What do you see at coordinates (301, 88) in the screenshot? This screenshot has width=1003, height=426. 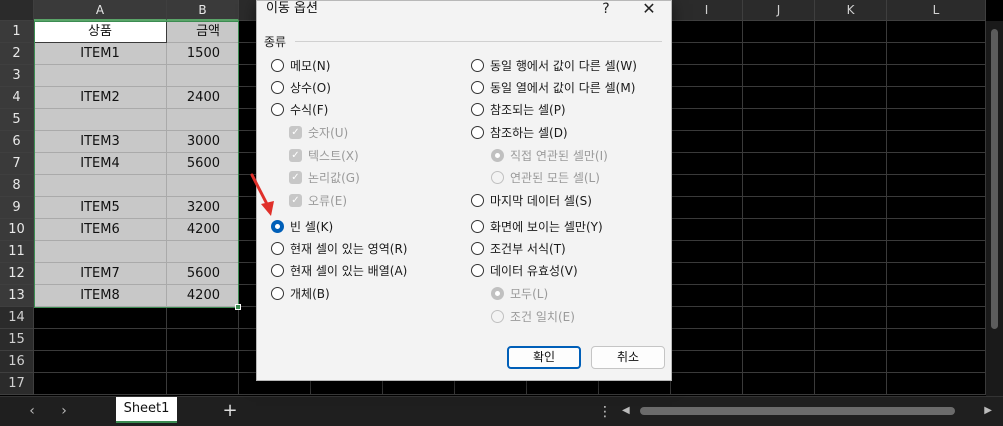 I see `left-option-1: 상수(O)` at bounding box center [301, 88].